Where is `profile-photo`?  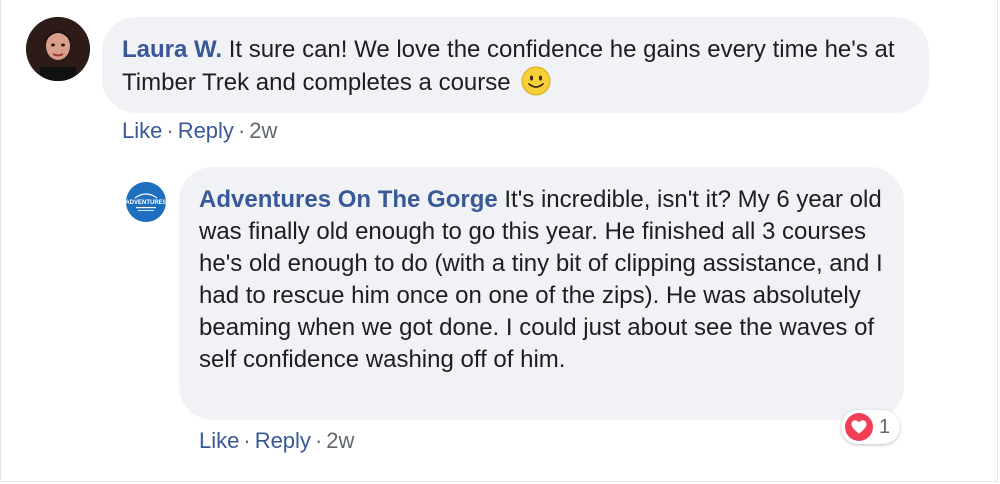 profile-photo is located at coordinates (58, 49).